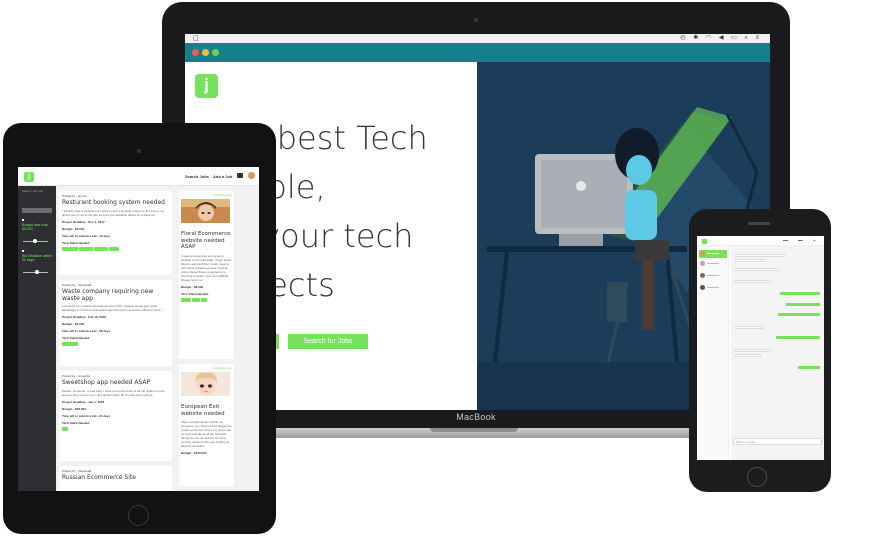 The image size is (872, 540). What do you see at coordinates (86, 415) in the screenshot?
I see `job-time-left: Time left to submit a bid - 24 days` at bounding box center [86, 415].